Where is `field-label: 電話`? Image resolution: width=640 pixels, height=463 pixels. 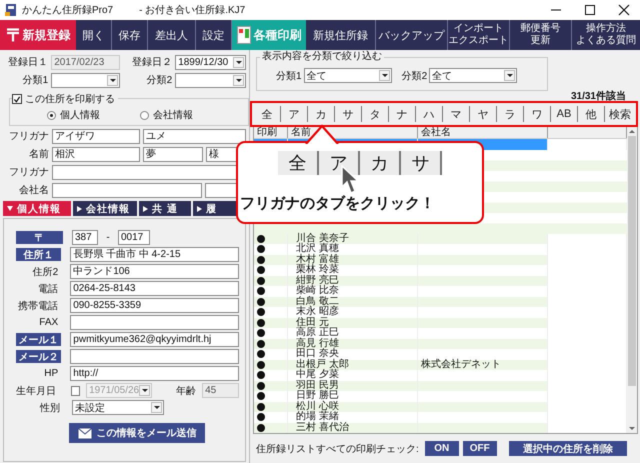
field-label: 電話 is located at coordinates (47, 289).